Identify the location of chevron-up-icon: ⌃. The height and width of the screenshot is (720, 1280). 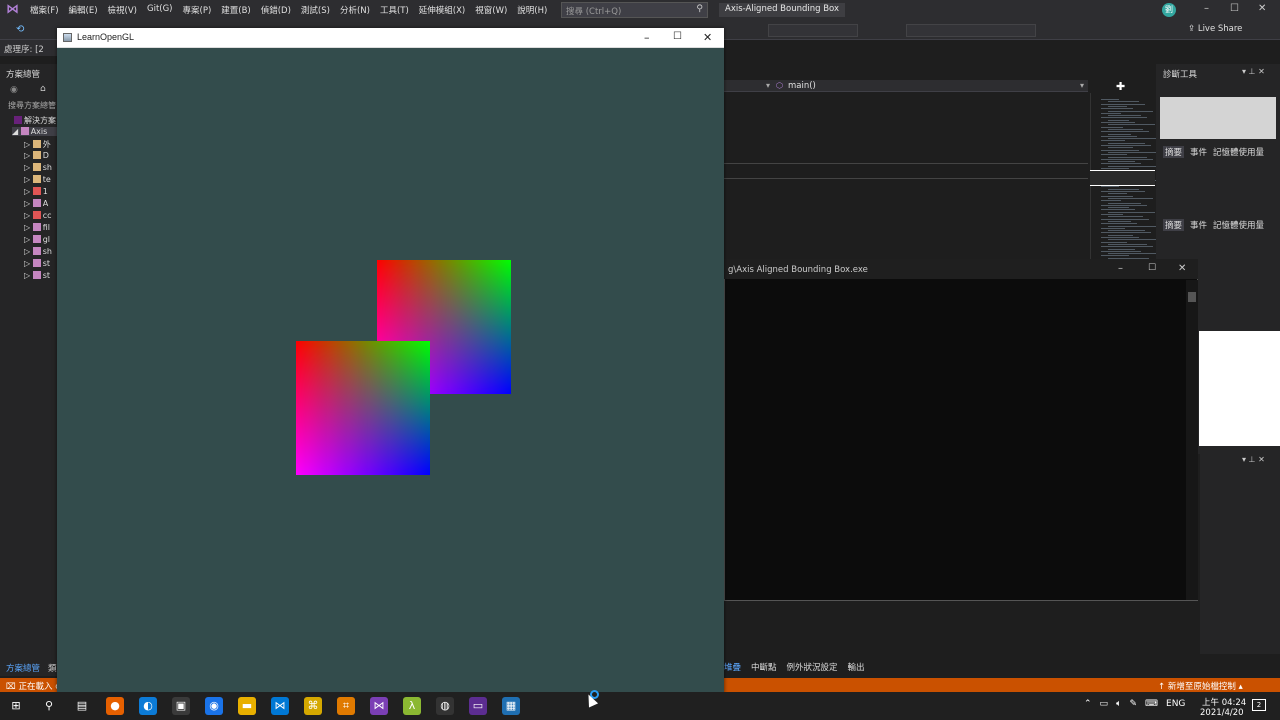
(1088, 704).